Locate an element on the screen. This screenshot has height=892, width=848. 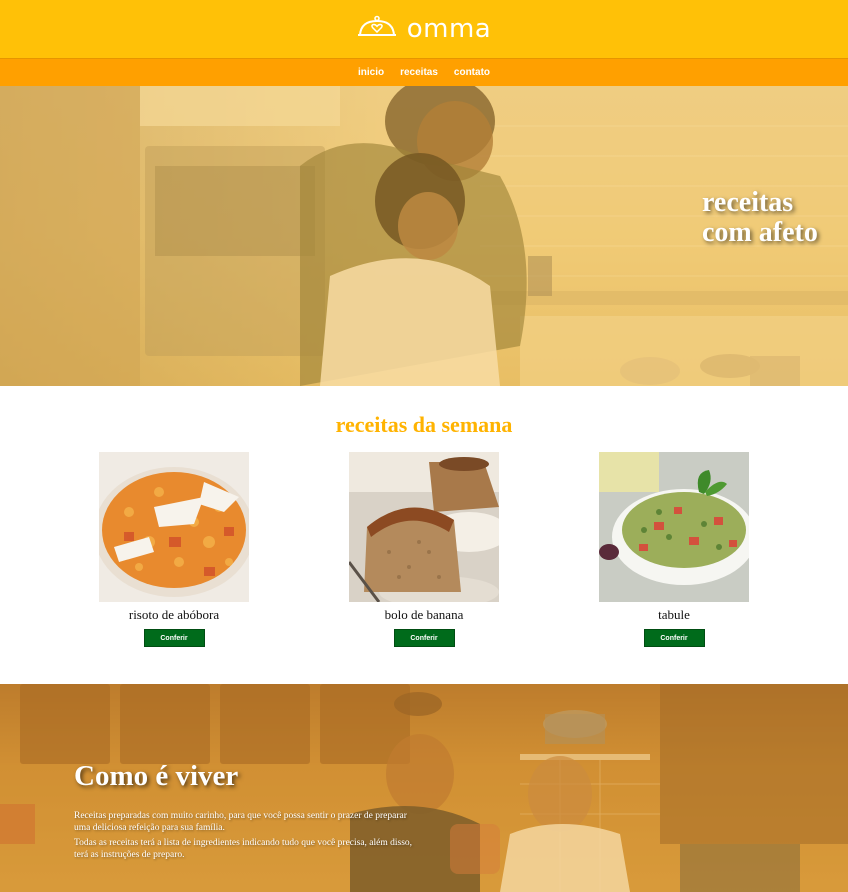
risotto-photo is located at coordinates (174, 527).